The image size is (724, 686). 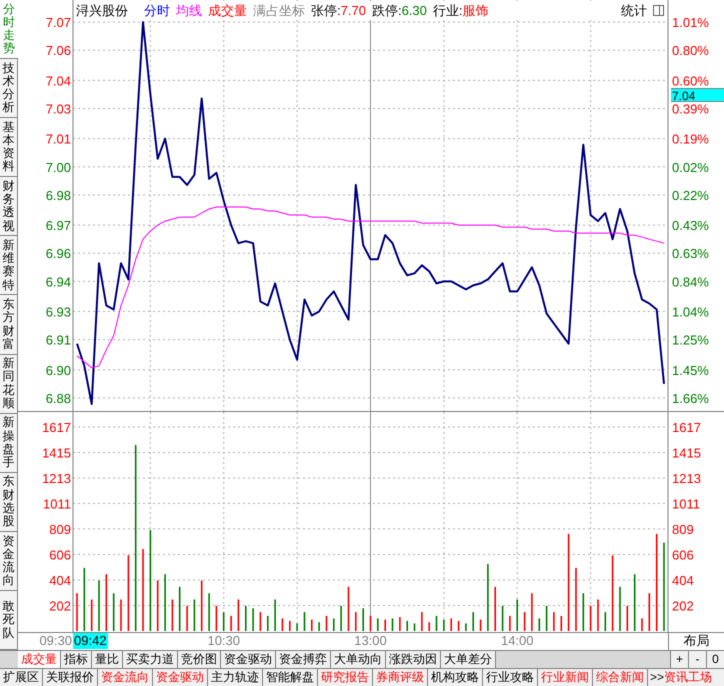 I want to click on percent-axis-label: 0.02%, so click(x=690, y=167).